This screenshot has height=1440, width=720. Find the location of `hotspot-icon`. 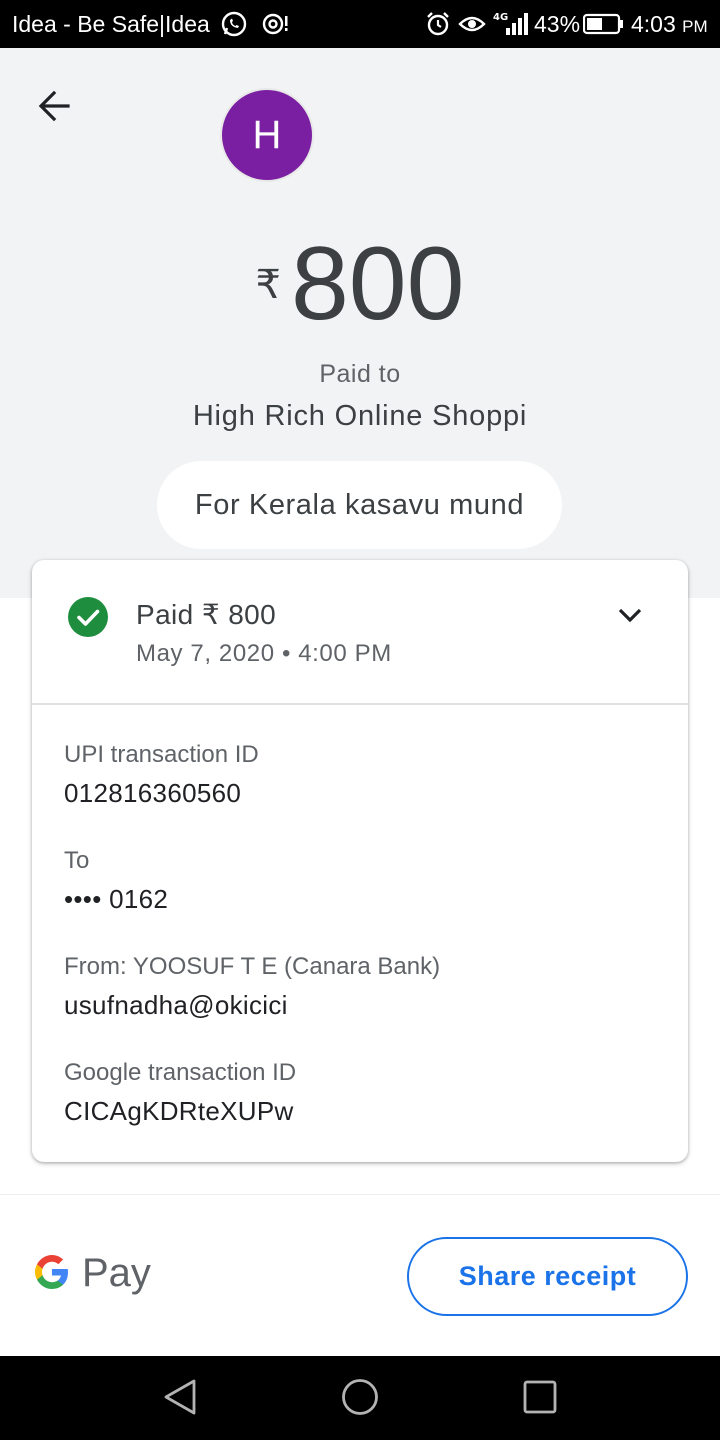

hotspot-icon is located at coordinates (275, 24).